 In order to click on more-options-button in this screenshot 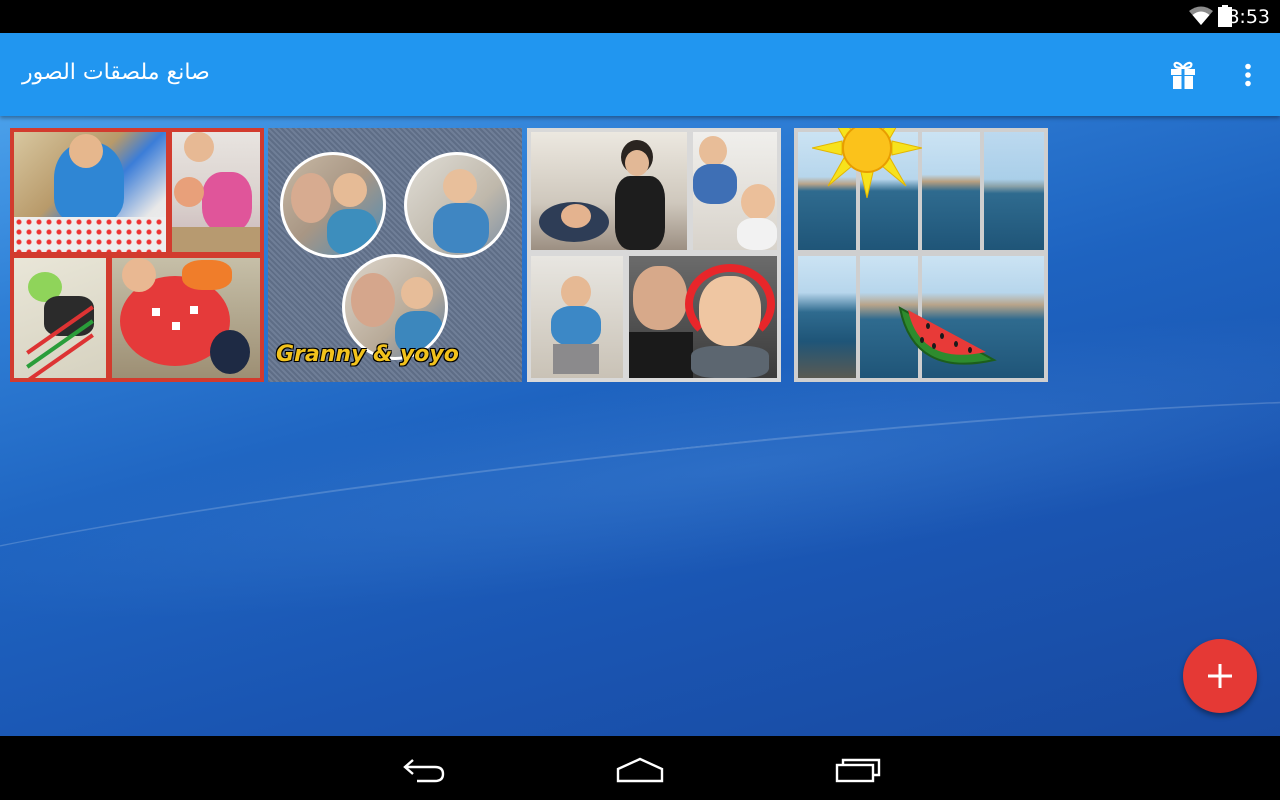, I will do `click(1248, 75)`.